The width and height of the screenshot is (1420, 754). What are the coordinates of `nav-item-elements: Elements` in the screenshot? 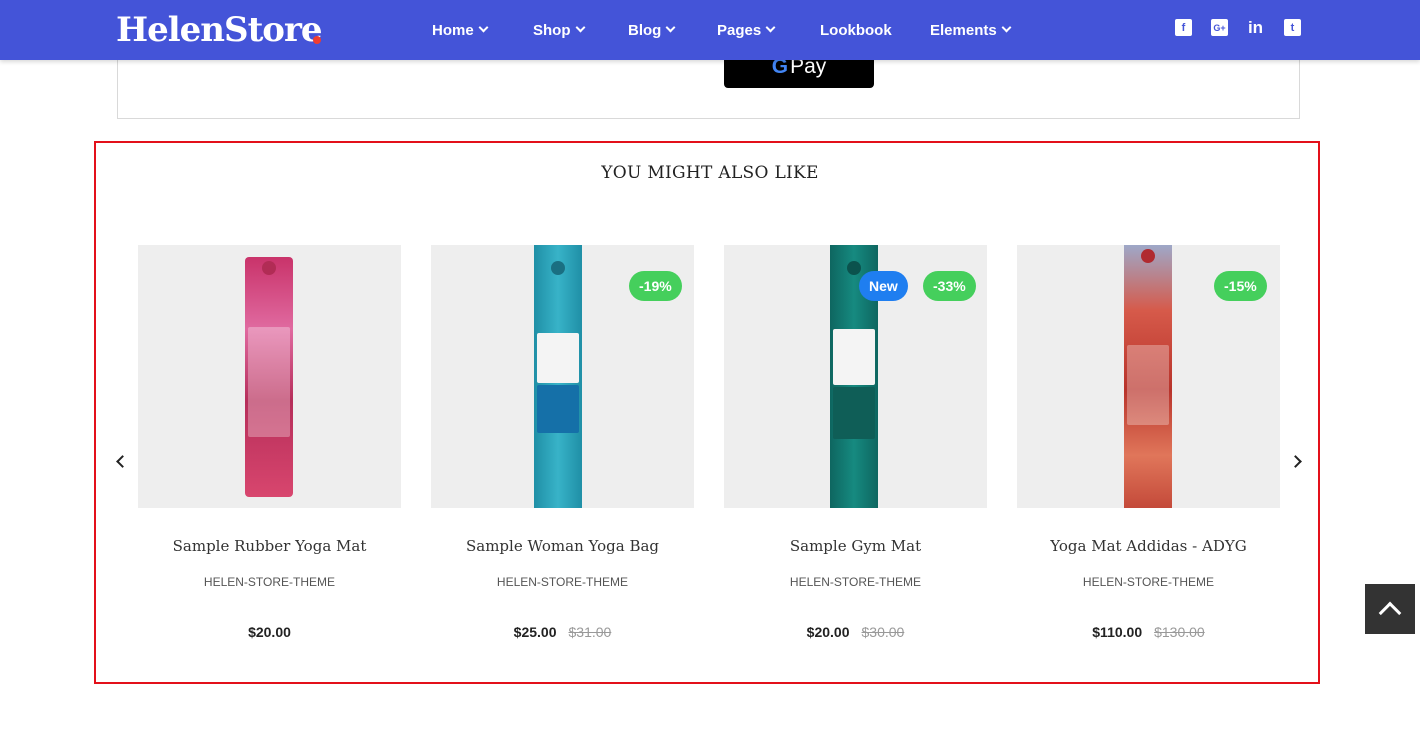 It's located at (971, 30).